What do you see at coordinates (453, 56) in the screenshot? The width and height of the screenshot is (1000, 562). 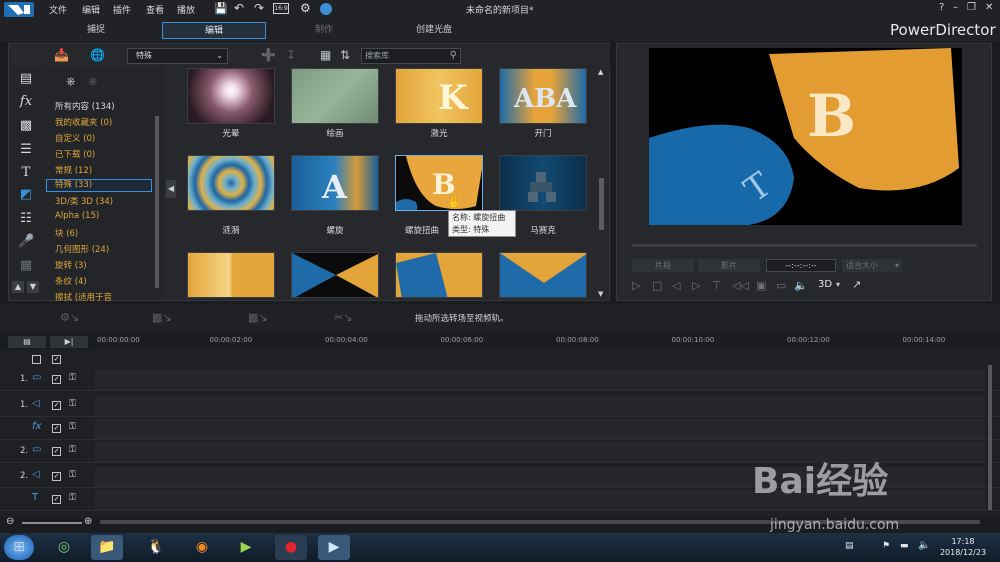 I see `search-icon: ⚲` at bounding box center [453, 56].